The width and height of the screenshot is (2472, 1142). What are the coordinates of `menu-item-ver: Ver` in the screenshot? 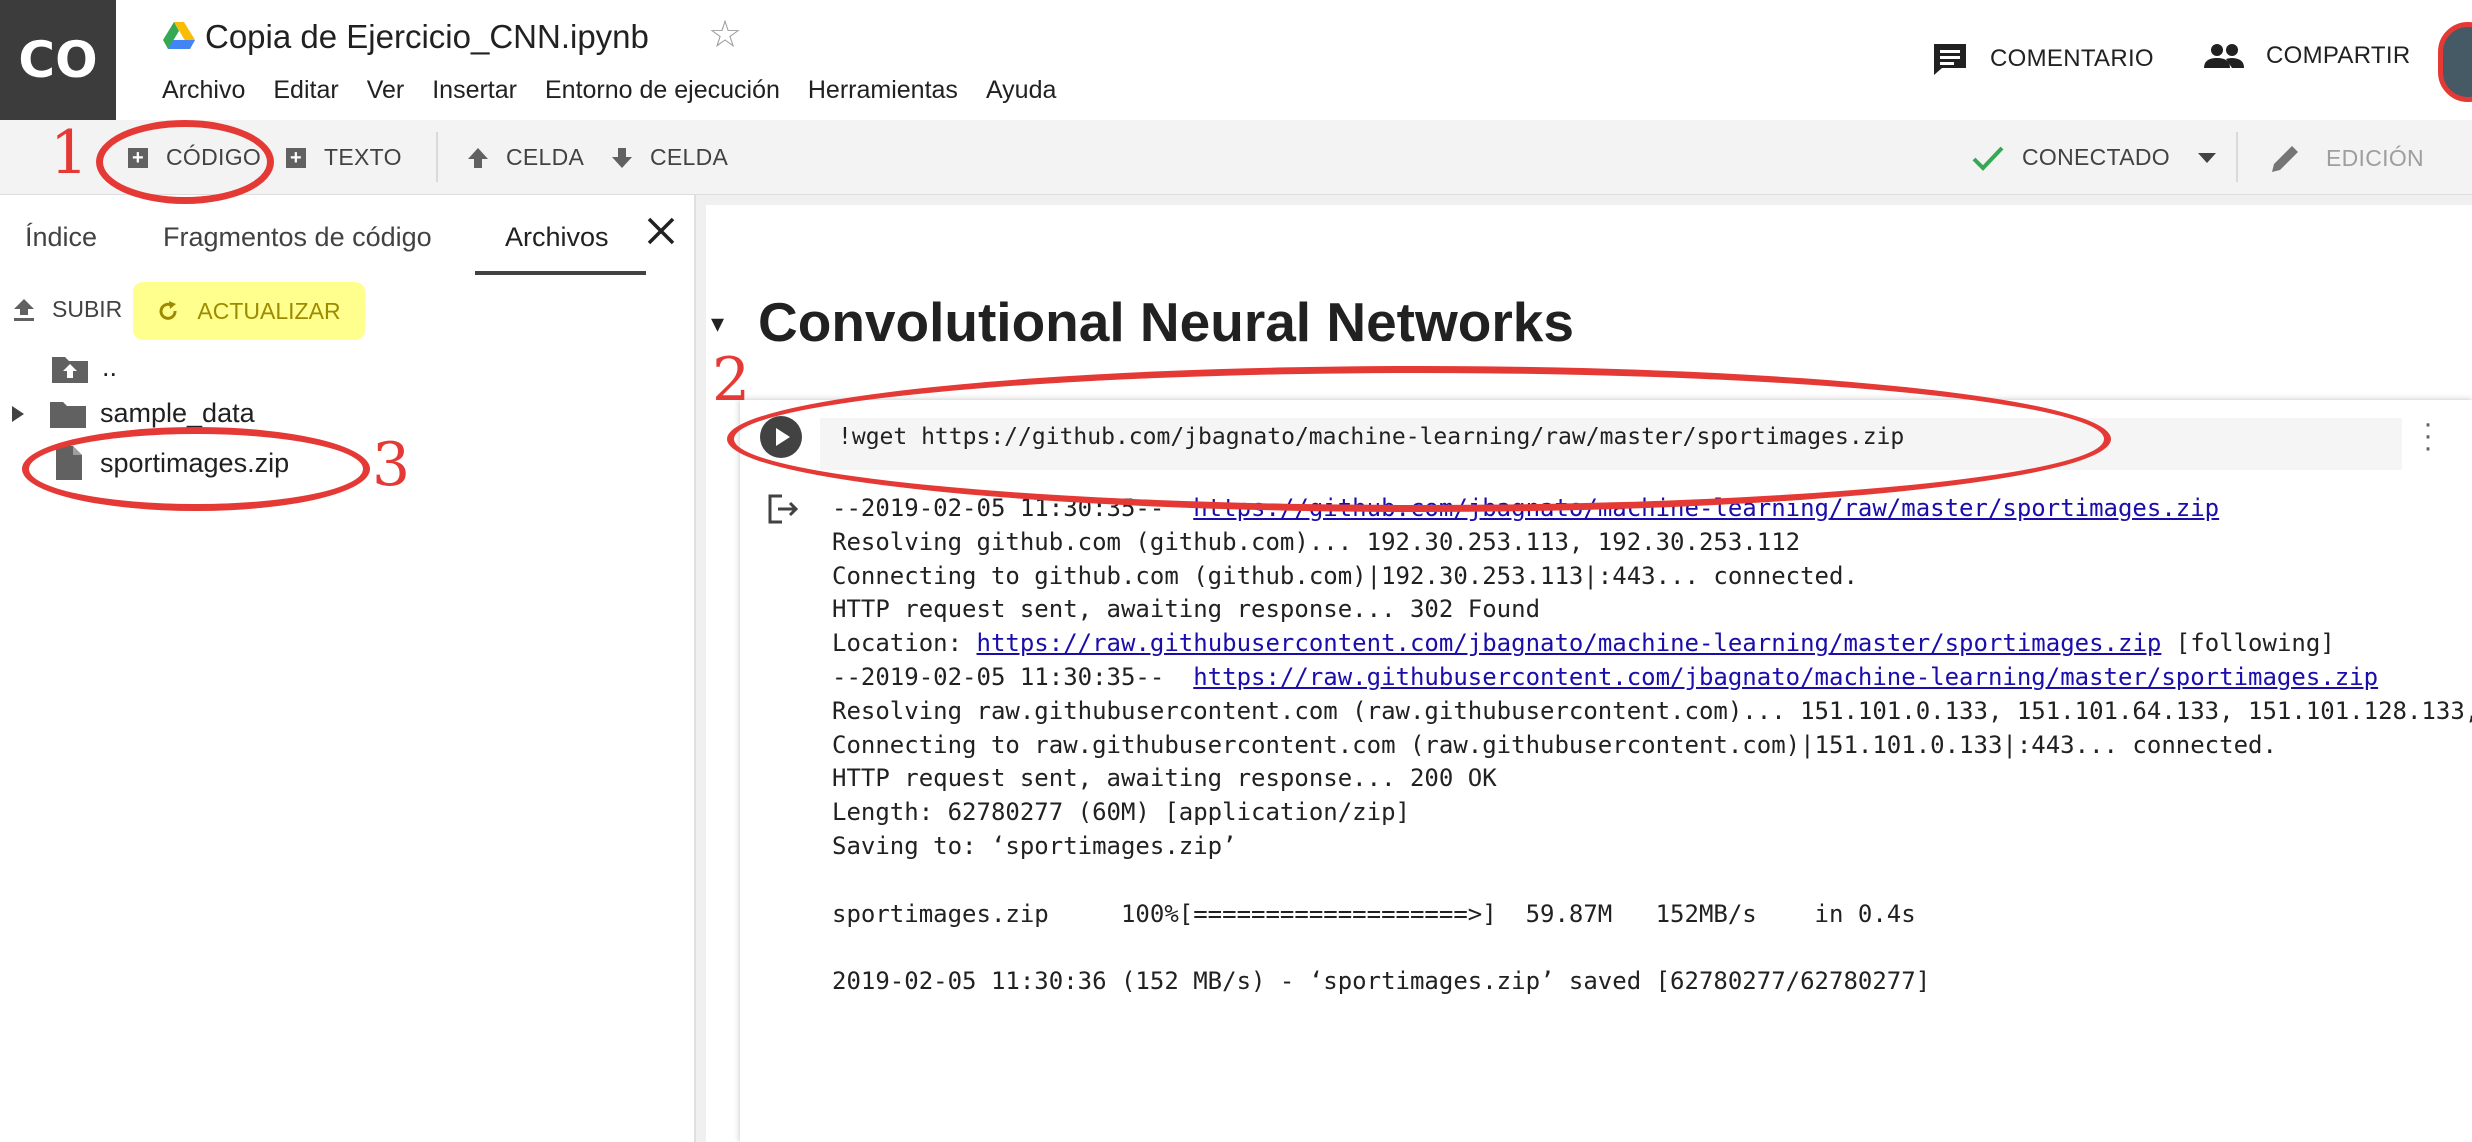 It's located at (386, 90).